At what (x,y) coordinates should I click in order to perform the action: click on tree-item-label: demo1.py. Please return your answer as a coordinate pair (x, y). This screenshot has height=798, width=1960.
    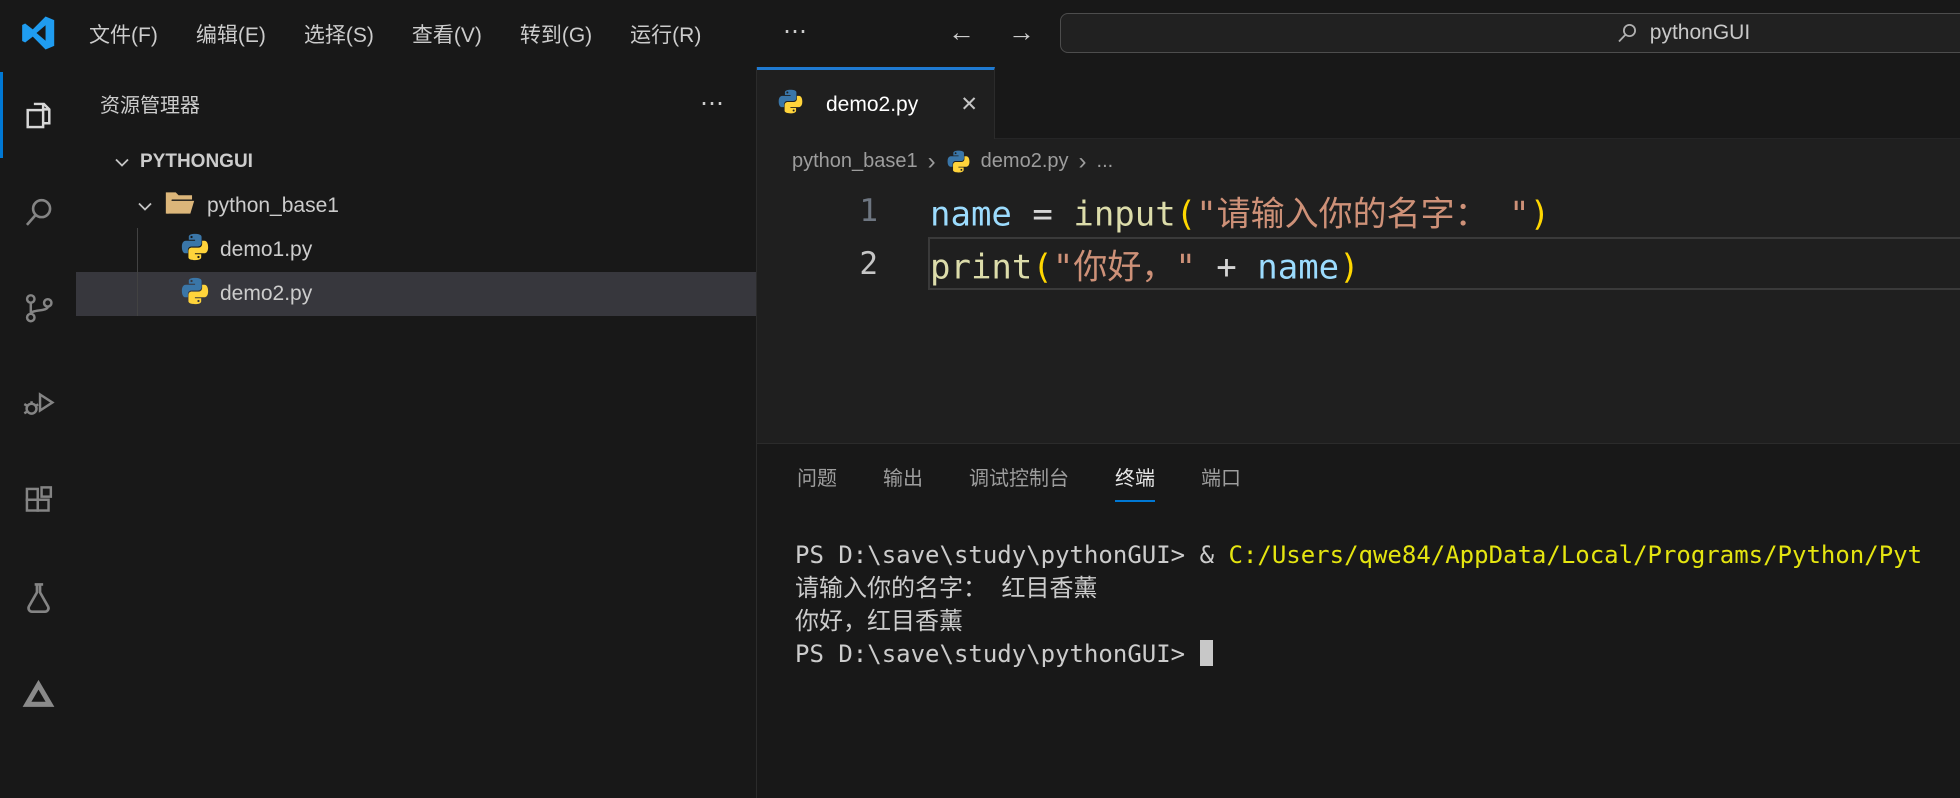
    Looking at the image, I should click on (266, 249).